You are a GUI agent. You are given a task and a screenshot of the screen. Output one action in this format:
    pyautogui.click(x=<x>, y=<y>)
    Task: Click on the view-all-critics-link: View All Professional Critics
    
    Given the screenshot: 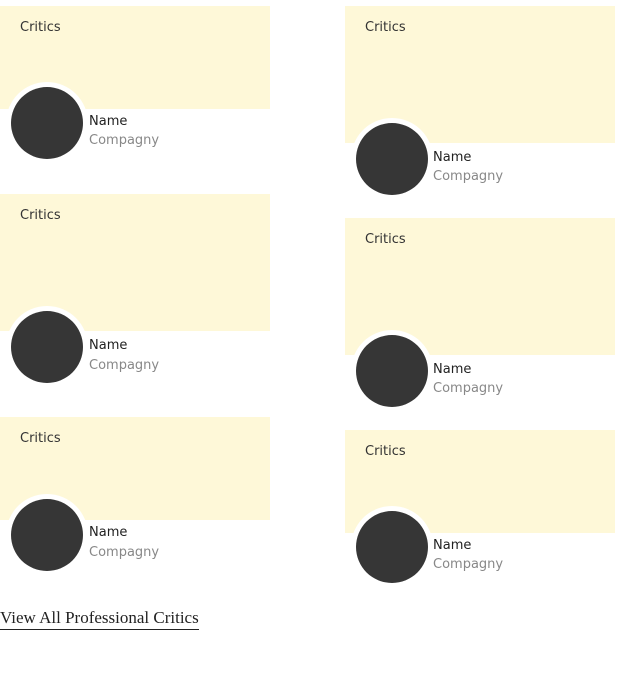 What is the action you would take?
    pyautogui.click(x=99, y=619)
    